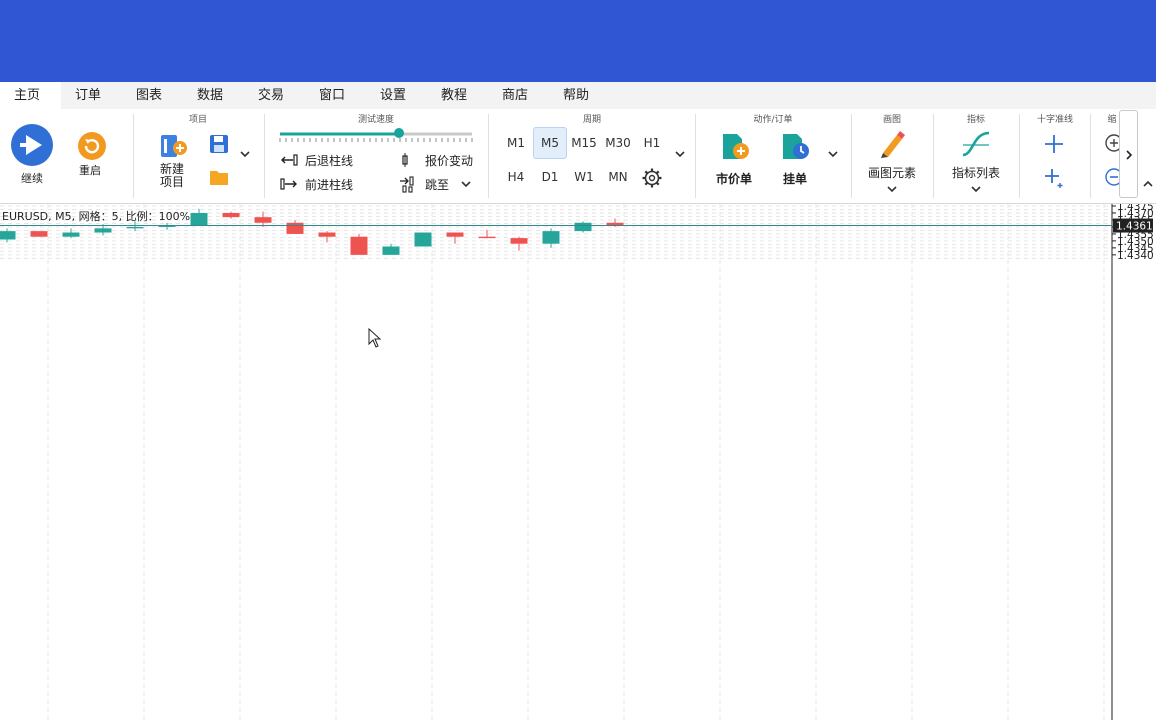  I want to click on crosshair-icon, so click(1054, 144).